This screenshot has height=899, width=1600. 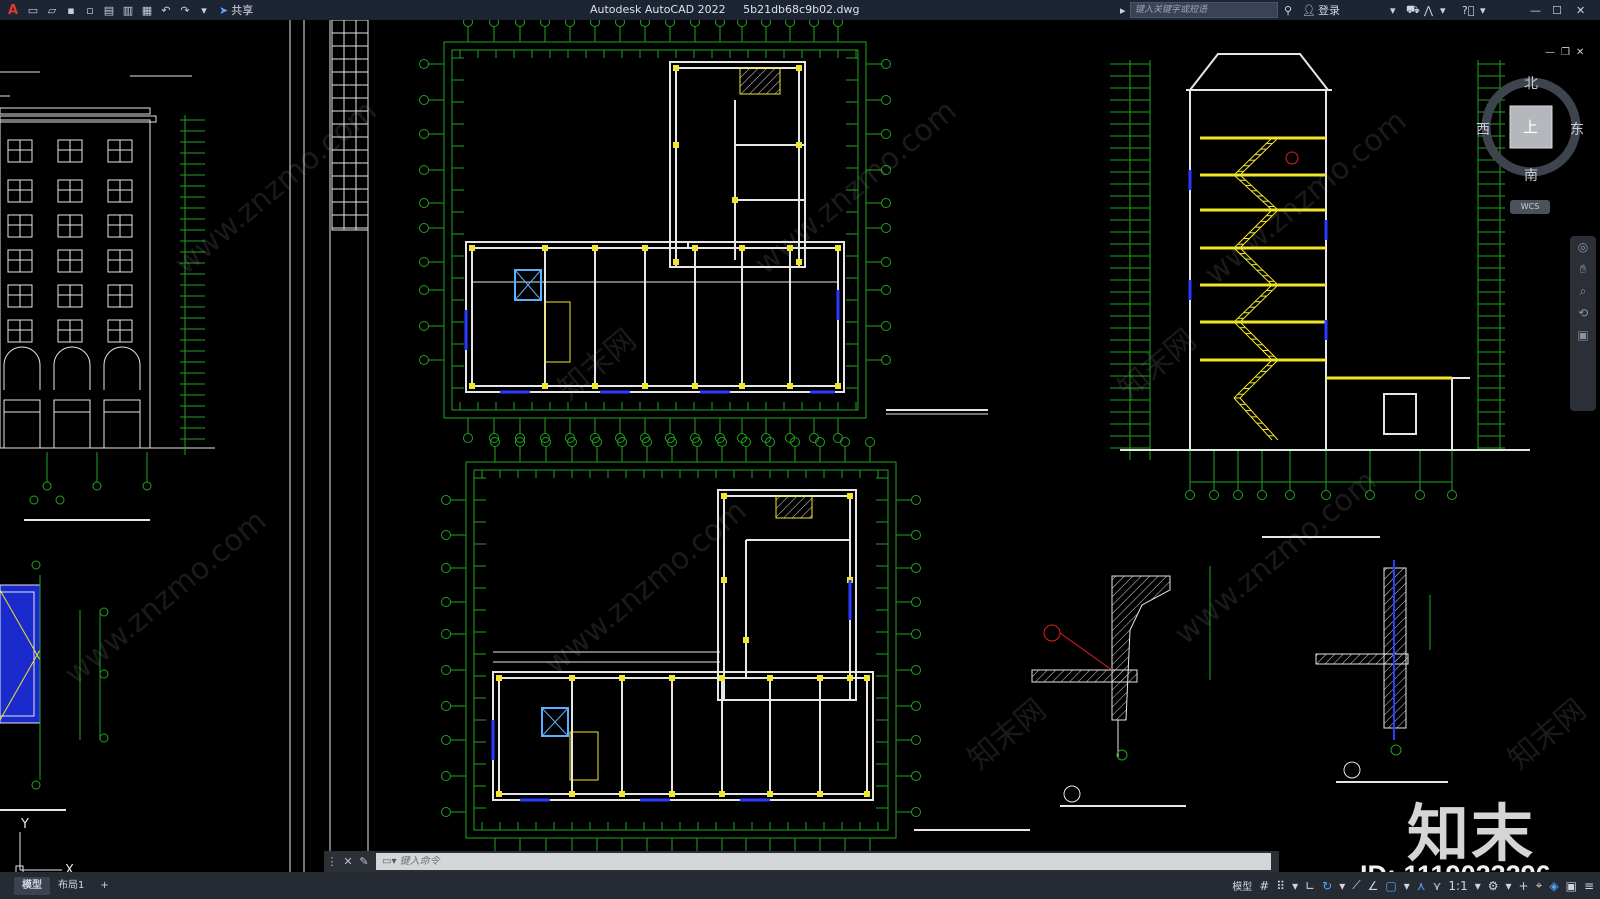 I want to click on command-line: ⋮ ✕ ✎ ▭▾ 键入命令, so click(x=801, y=861).